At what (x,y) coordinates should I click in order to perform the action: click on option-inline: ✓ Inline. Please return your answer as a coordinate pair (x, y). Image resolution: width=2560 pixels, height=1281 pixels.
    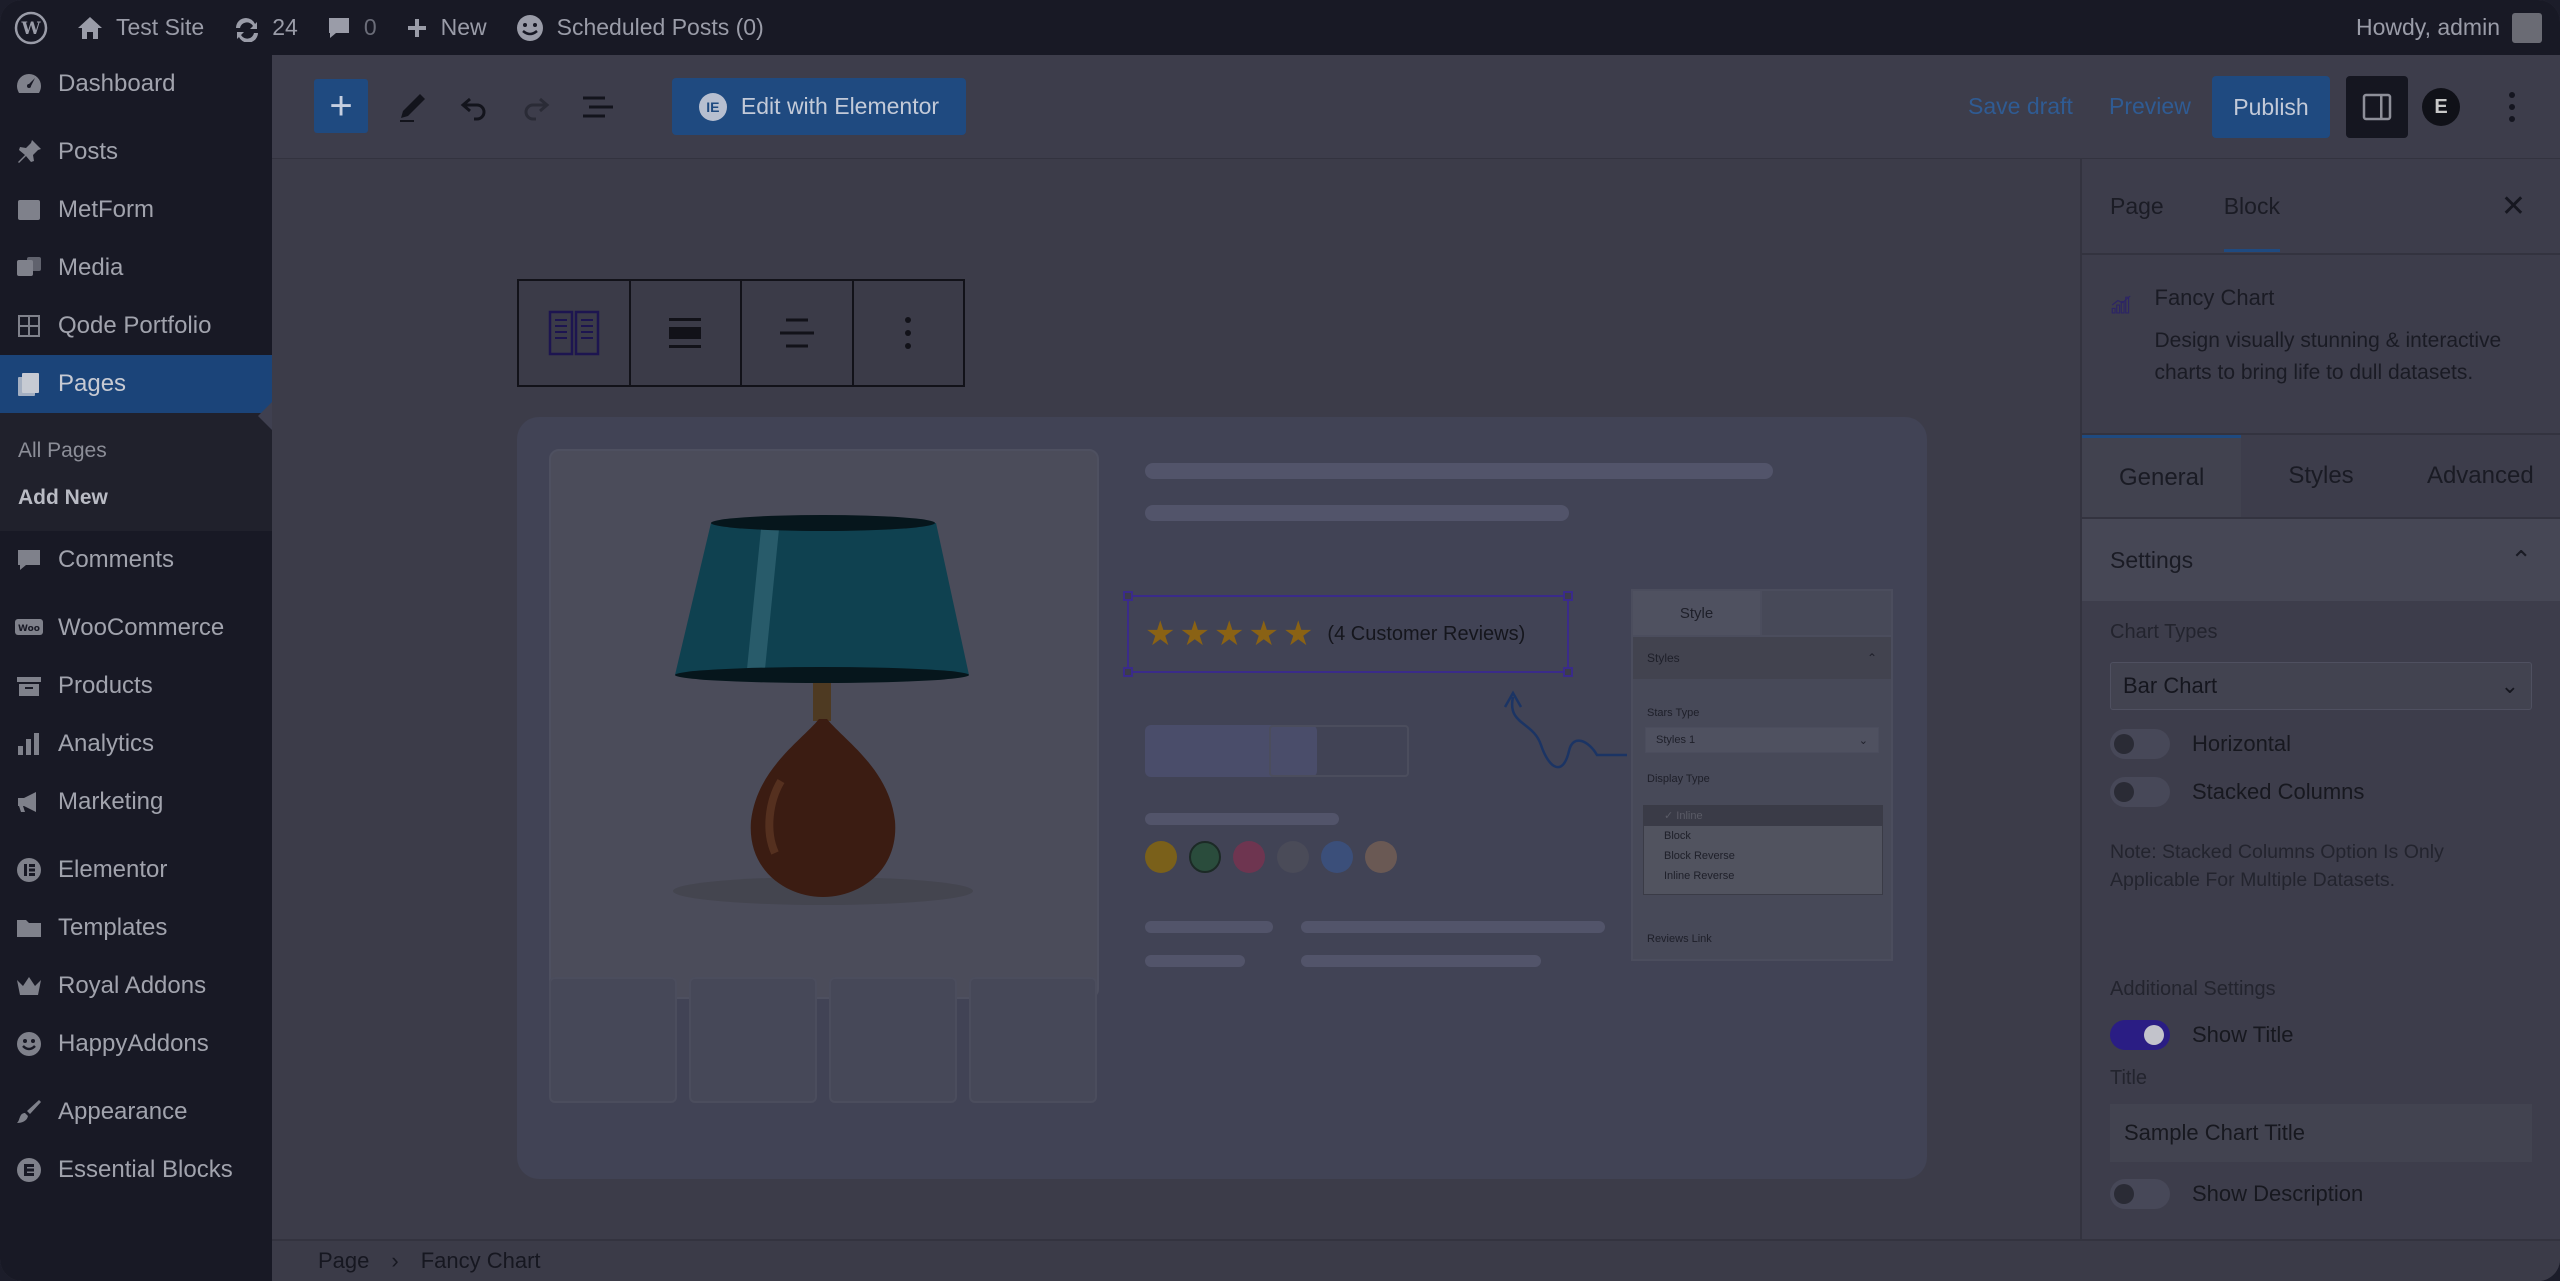
    Looking at the image, I should click on (1763, 816).